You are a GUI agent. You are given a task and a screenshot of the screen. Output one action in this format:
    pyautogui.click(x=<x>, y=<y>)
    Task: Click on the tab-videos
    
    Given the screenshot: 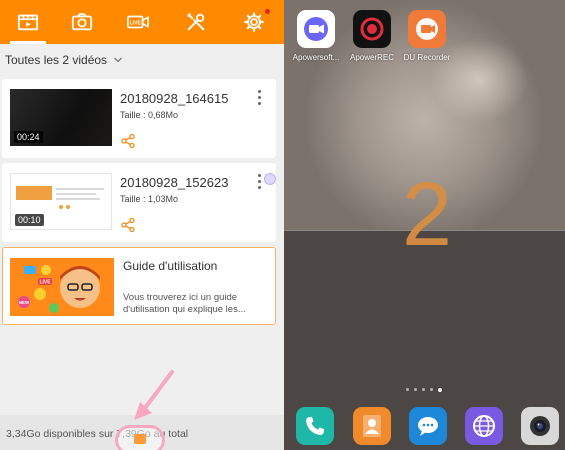 What is the action you would take?
    pyautogui.click(x=28, y=22)
    